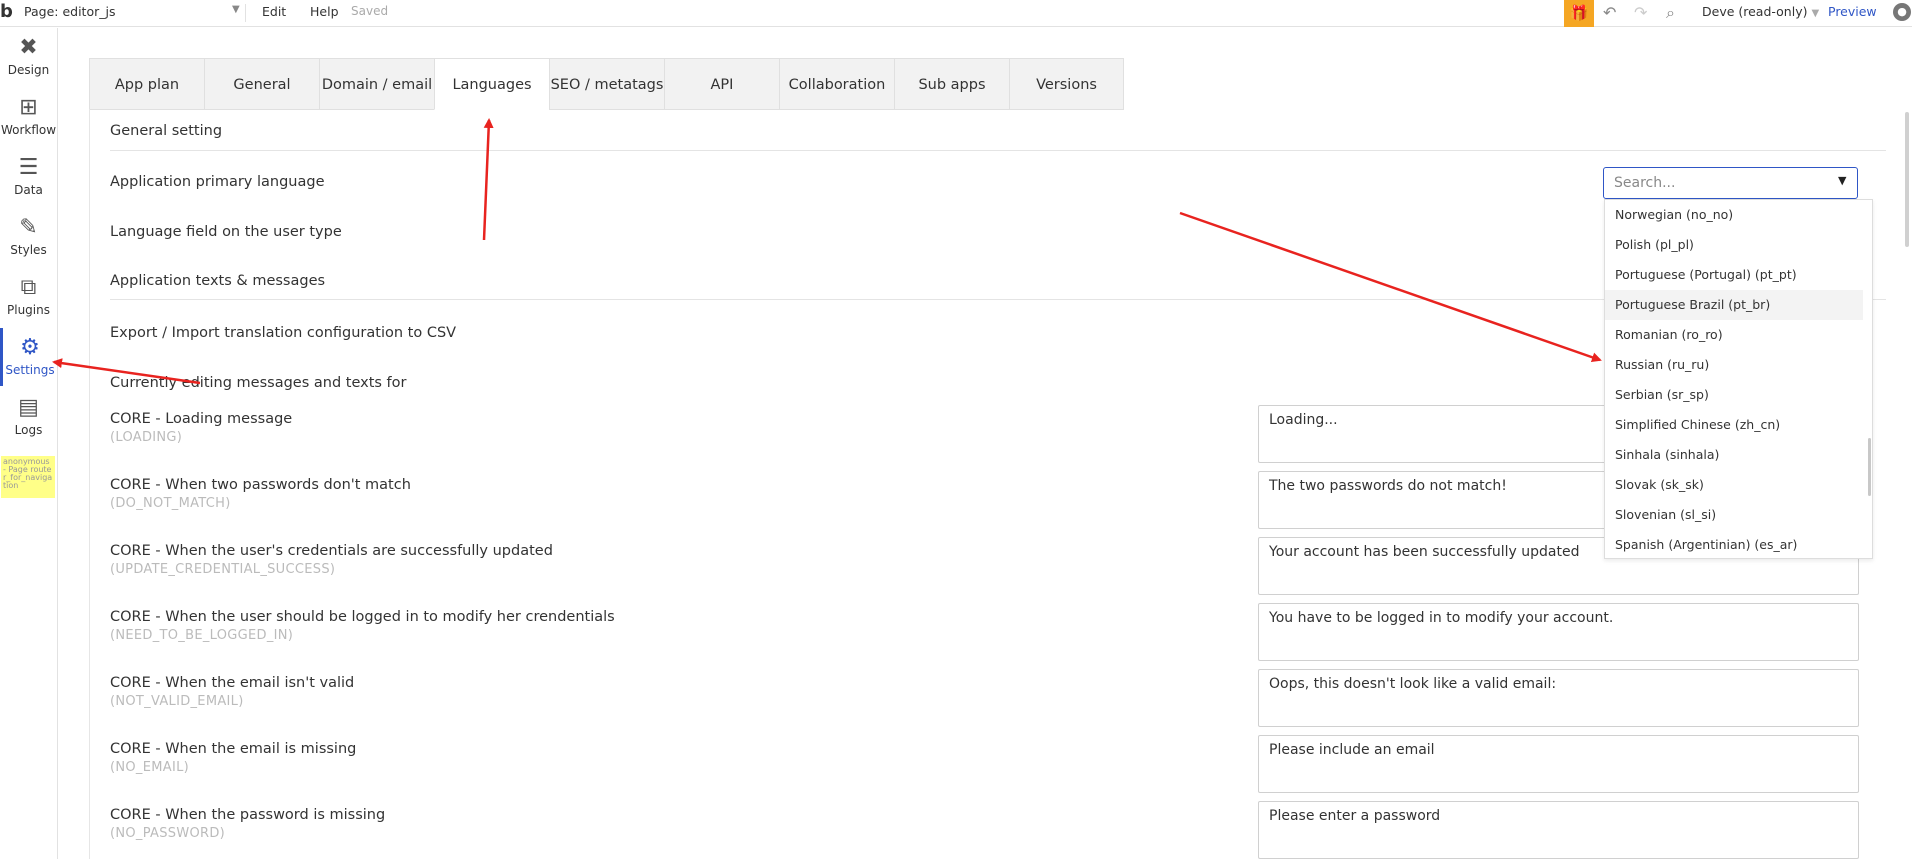 The width and height of the screenshot is (1912, 859). I want to click on brush-icon: ✎, so click(28, 227).